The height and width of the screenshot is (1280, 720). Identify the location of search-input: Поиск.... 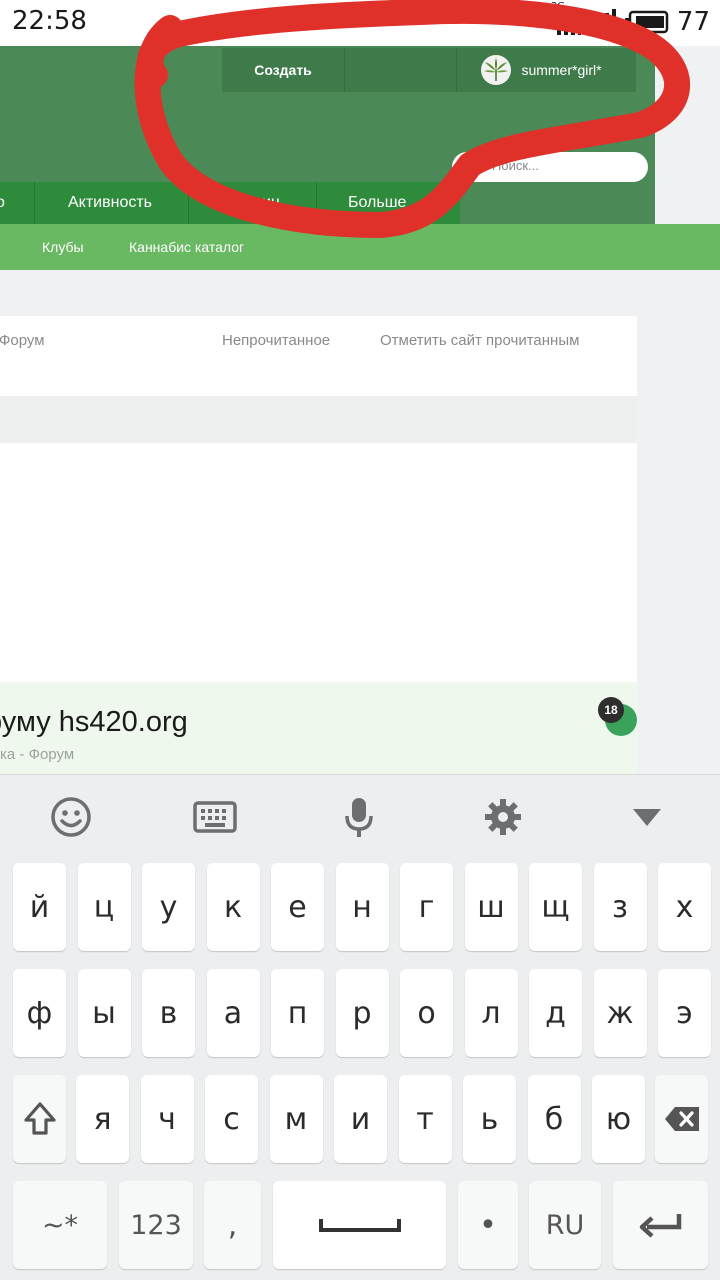
(550, 167).